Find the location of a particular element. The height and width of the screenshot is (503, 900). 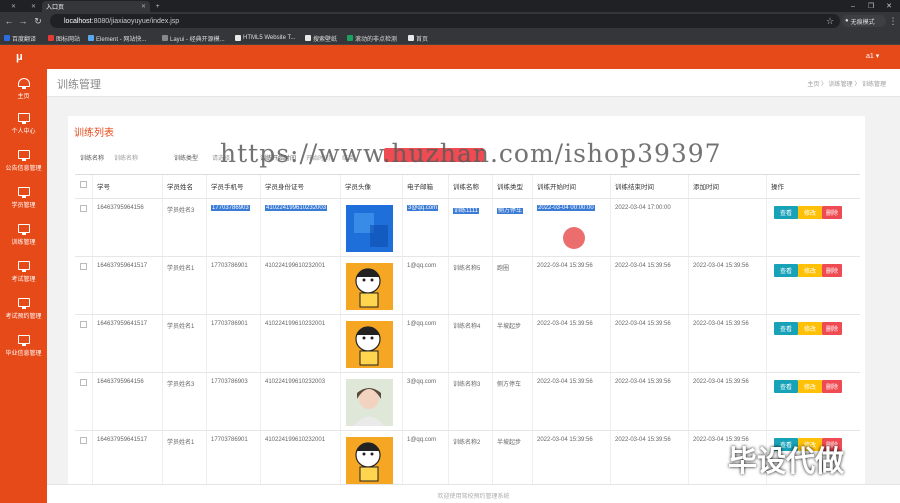

sidebar-item-profile: 个人中心 is located at coordinates (23, 124).